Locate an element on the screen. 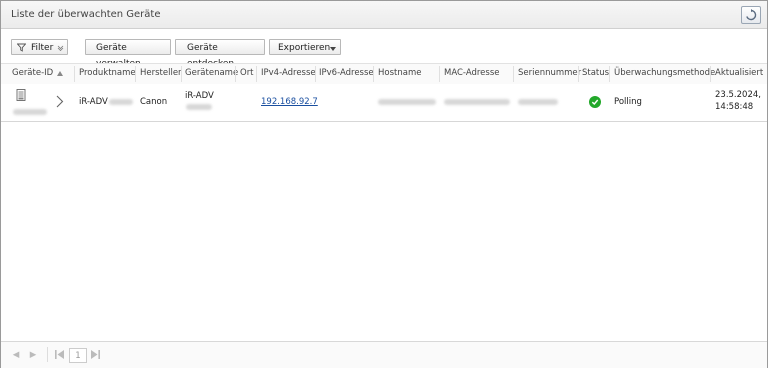 This screenshot has height=368, width=768. device-id-redacted is located at coordinates (30, 112).